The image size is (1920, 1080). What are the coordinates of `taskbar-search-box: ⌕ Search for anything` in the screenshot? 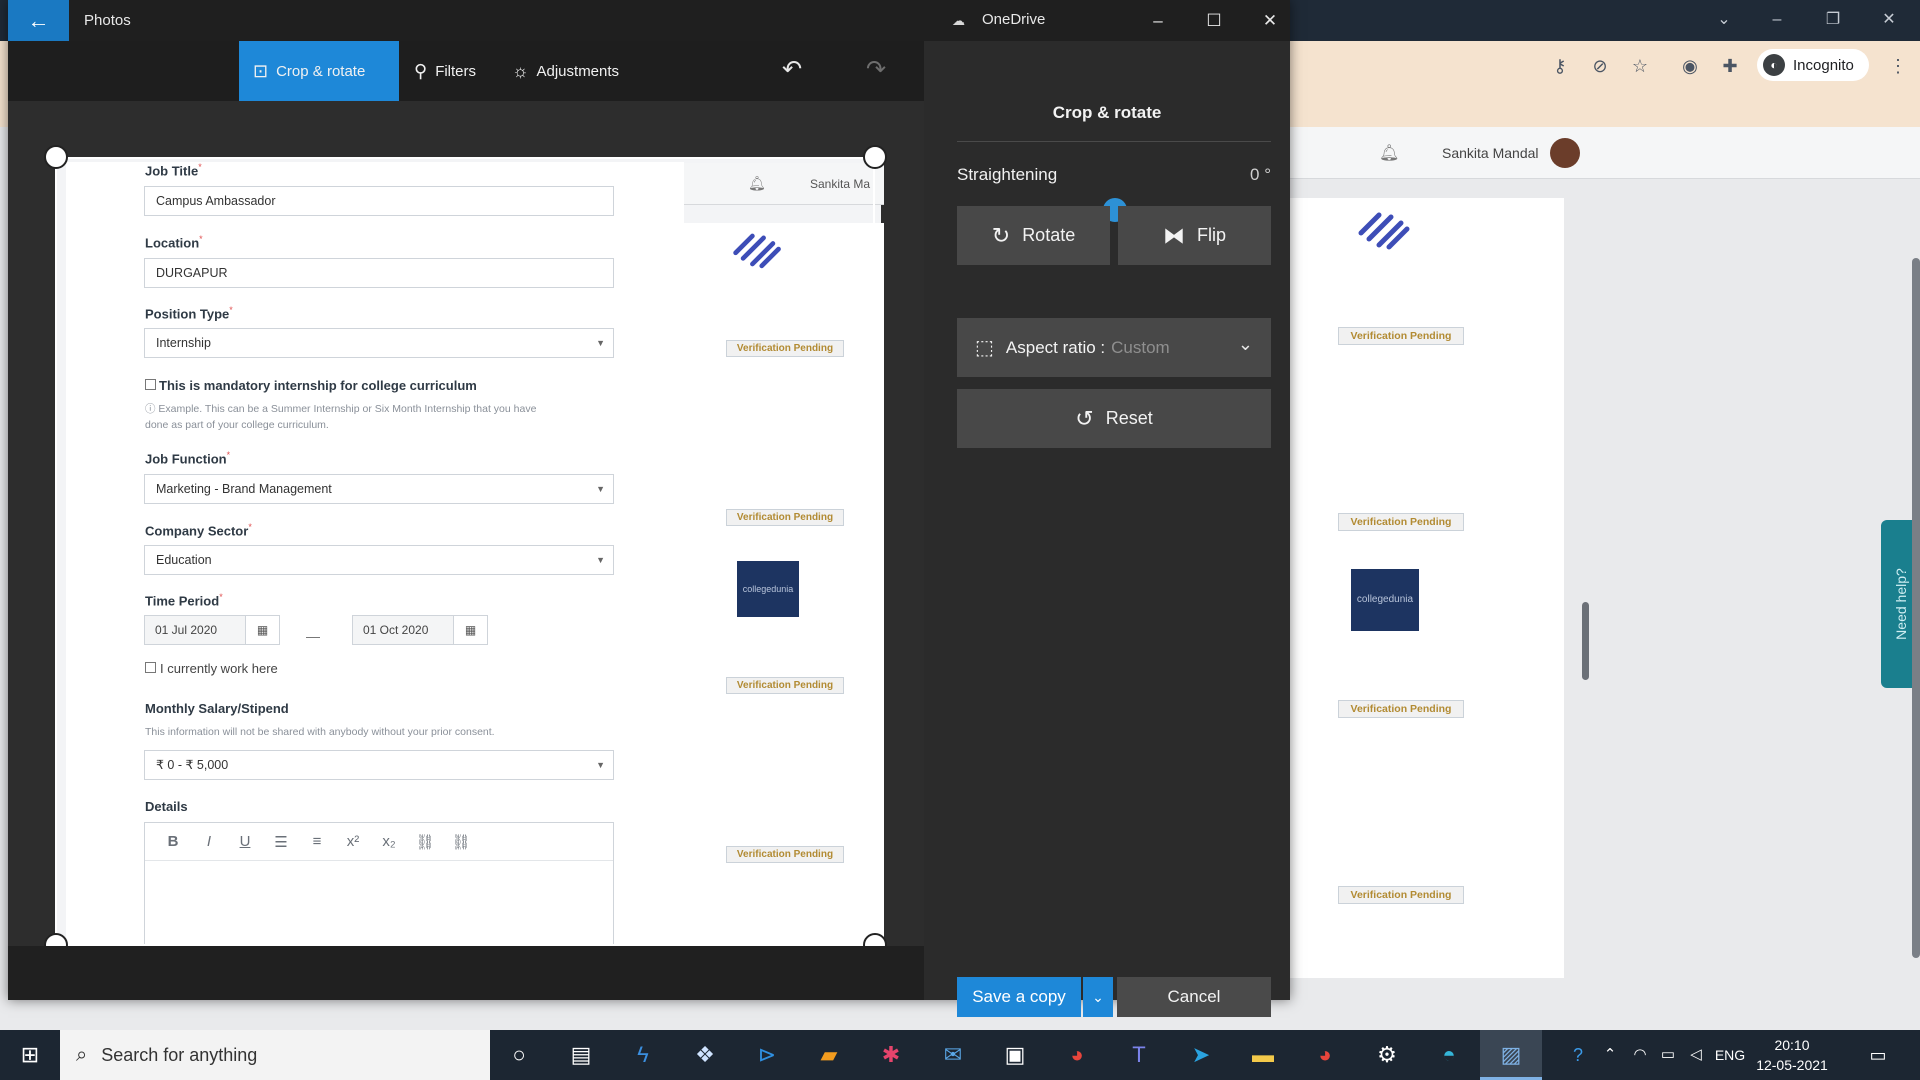 It's located at (275, 1055).